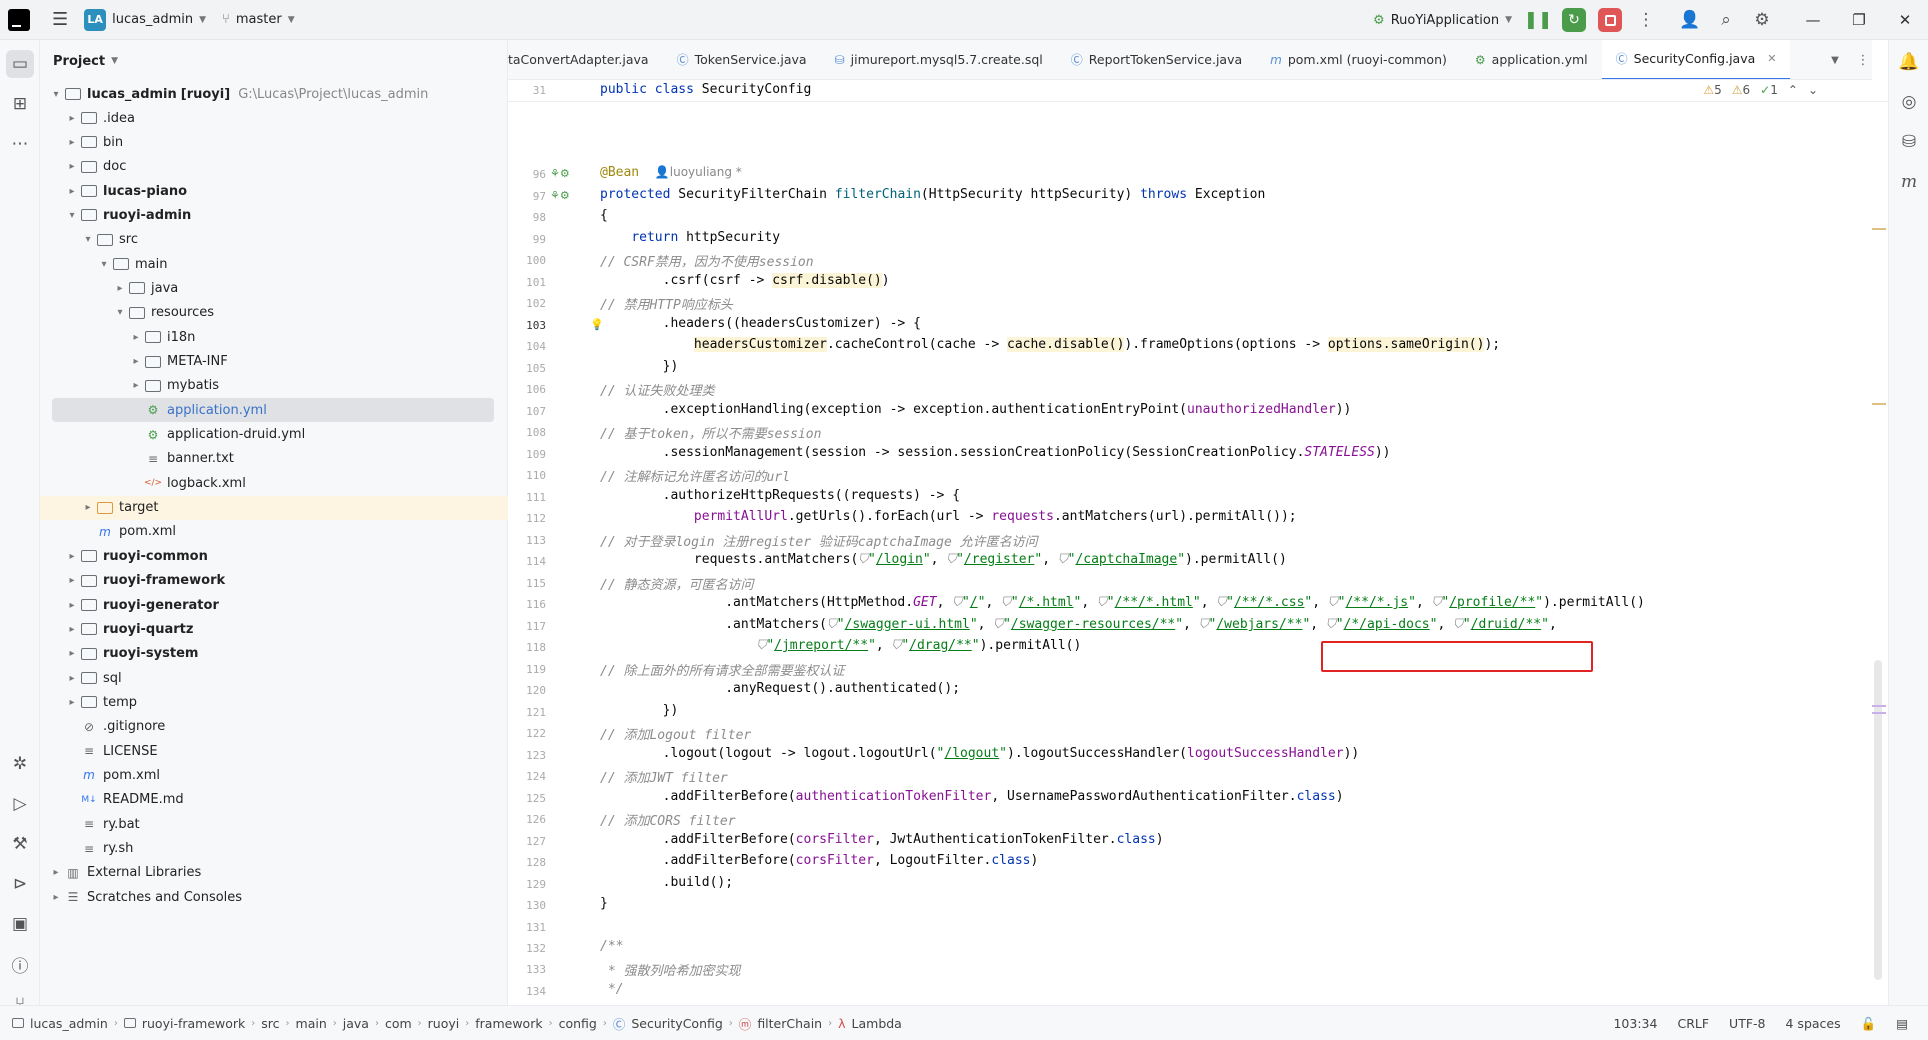  What do you see at coordinates (1696, 59) in the screenshot?
I see `tab-6: Ⓒ SecurityConfig.java ✕` at bounding box center [1696, 59].